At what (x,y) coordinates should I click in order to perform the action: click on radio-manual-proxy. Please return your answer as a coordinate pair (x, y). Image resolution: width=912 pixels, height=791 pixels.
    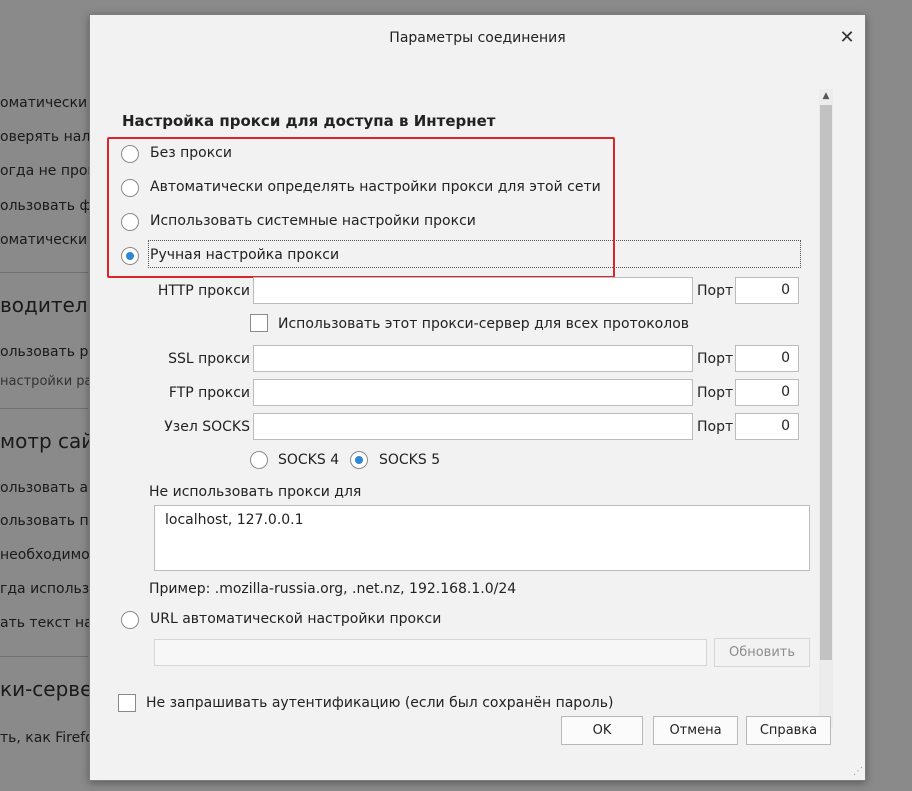
    Looking at the image, I should click on (130, 256).